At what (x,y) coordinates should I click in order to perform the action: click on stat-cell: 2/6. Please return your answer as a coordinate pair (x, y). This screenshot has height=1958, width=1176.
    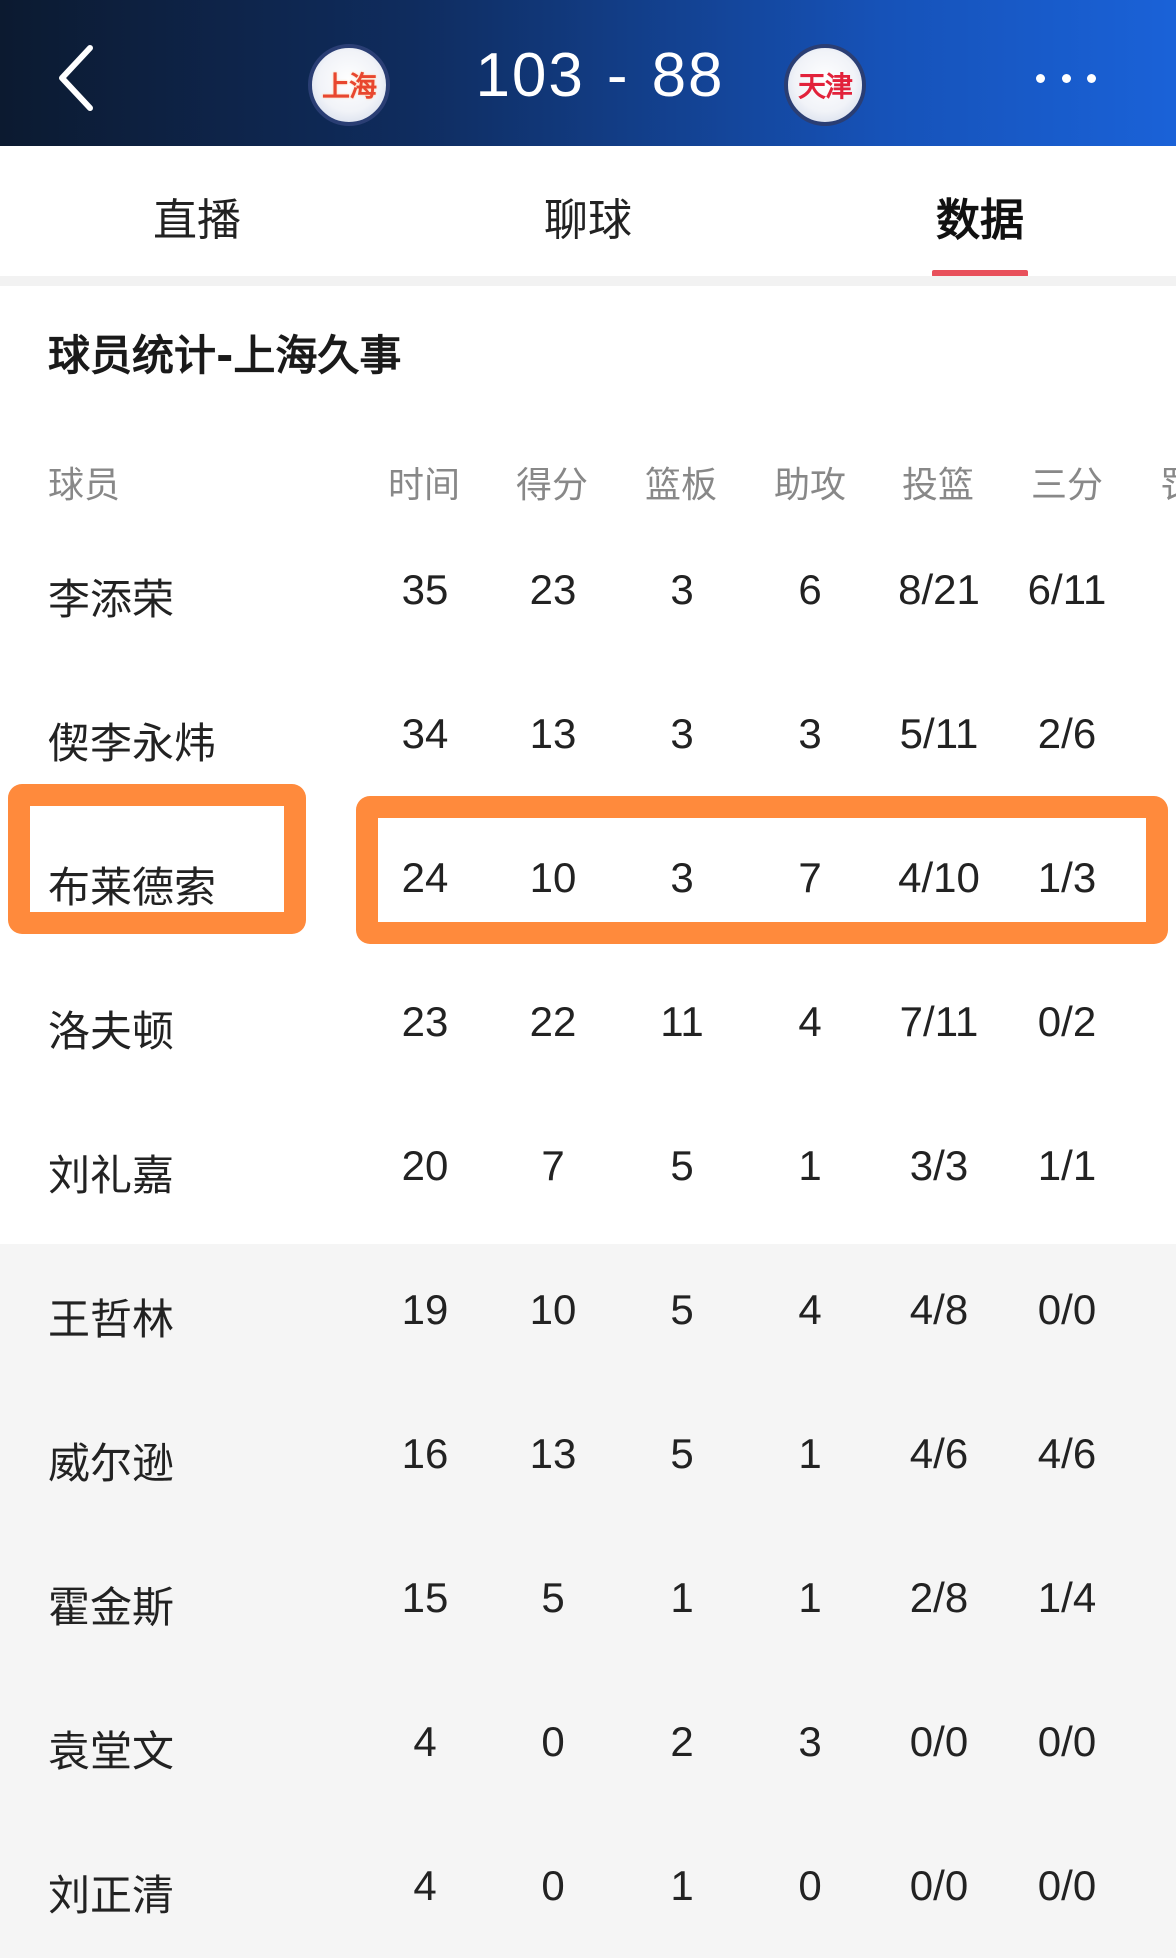
    Looking at the image, I should click on (1067, 733).